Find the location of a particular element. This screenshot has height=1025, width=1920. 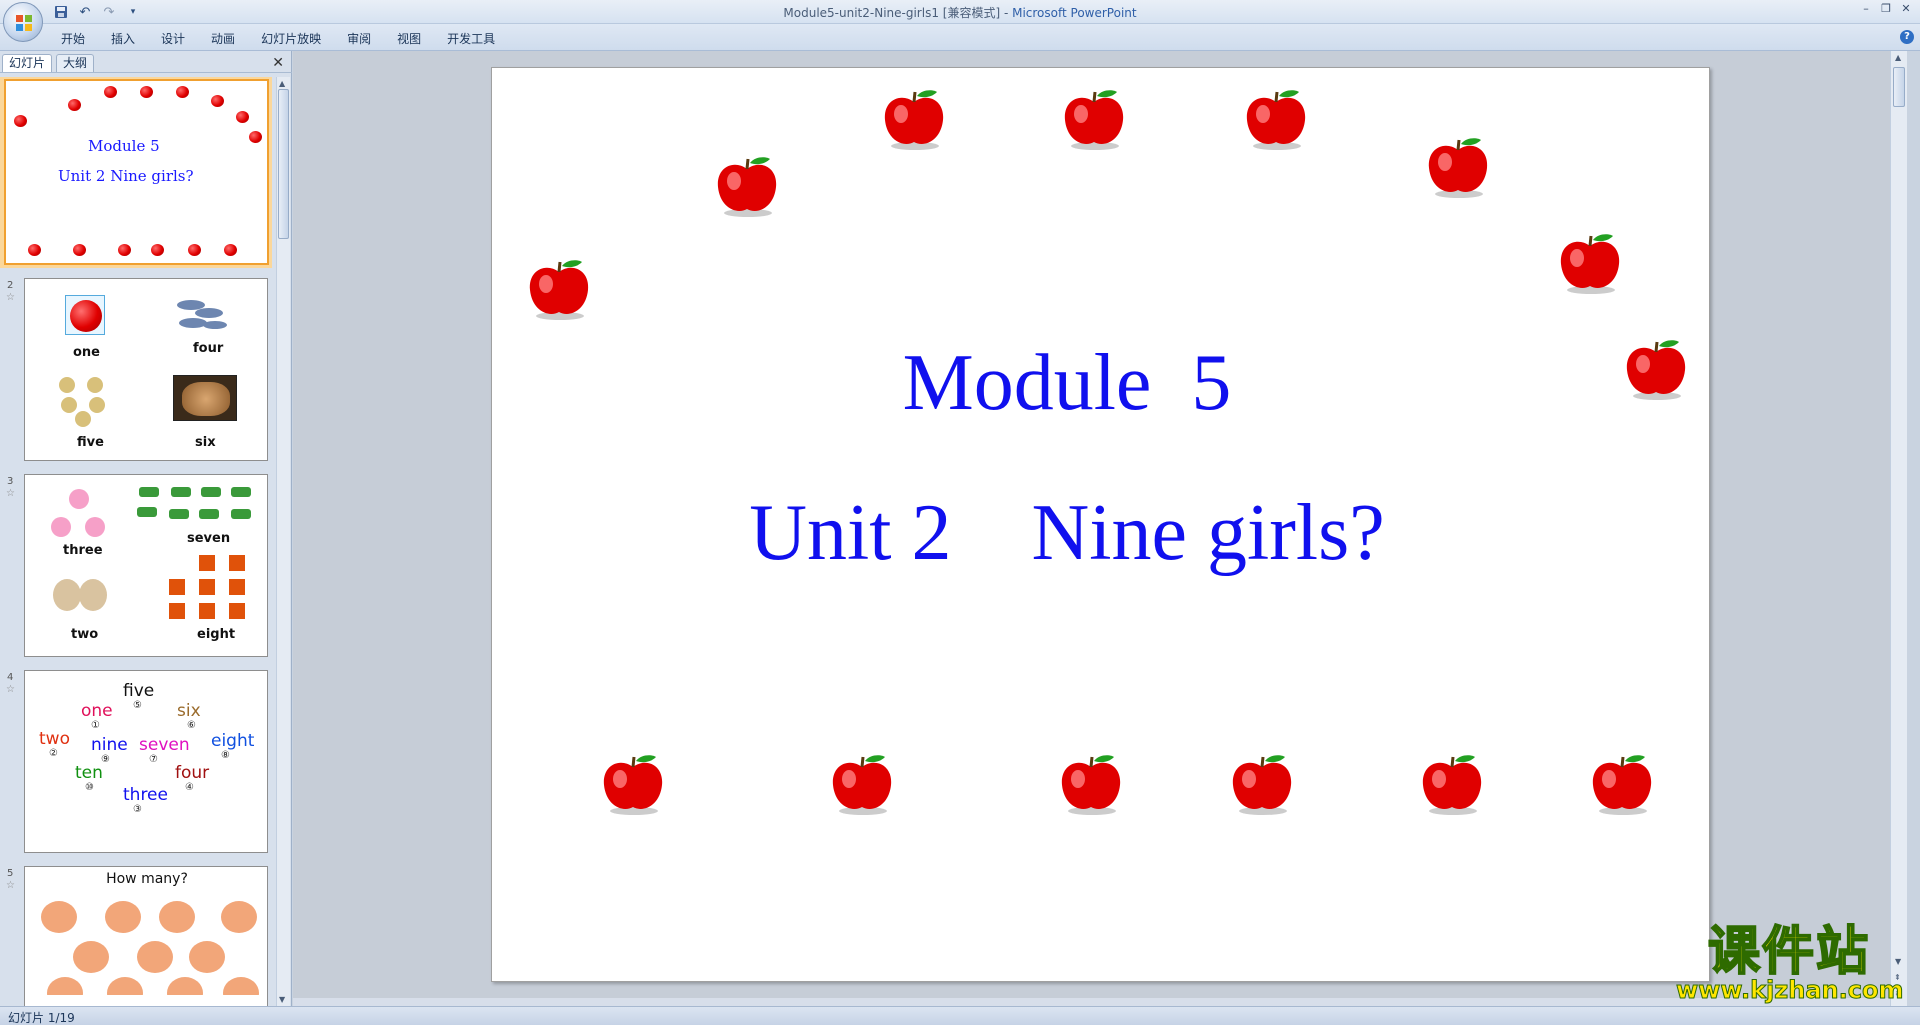

number-word: one is located at coordinates (97, 711).